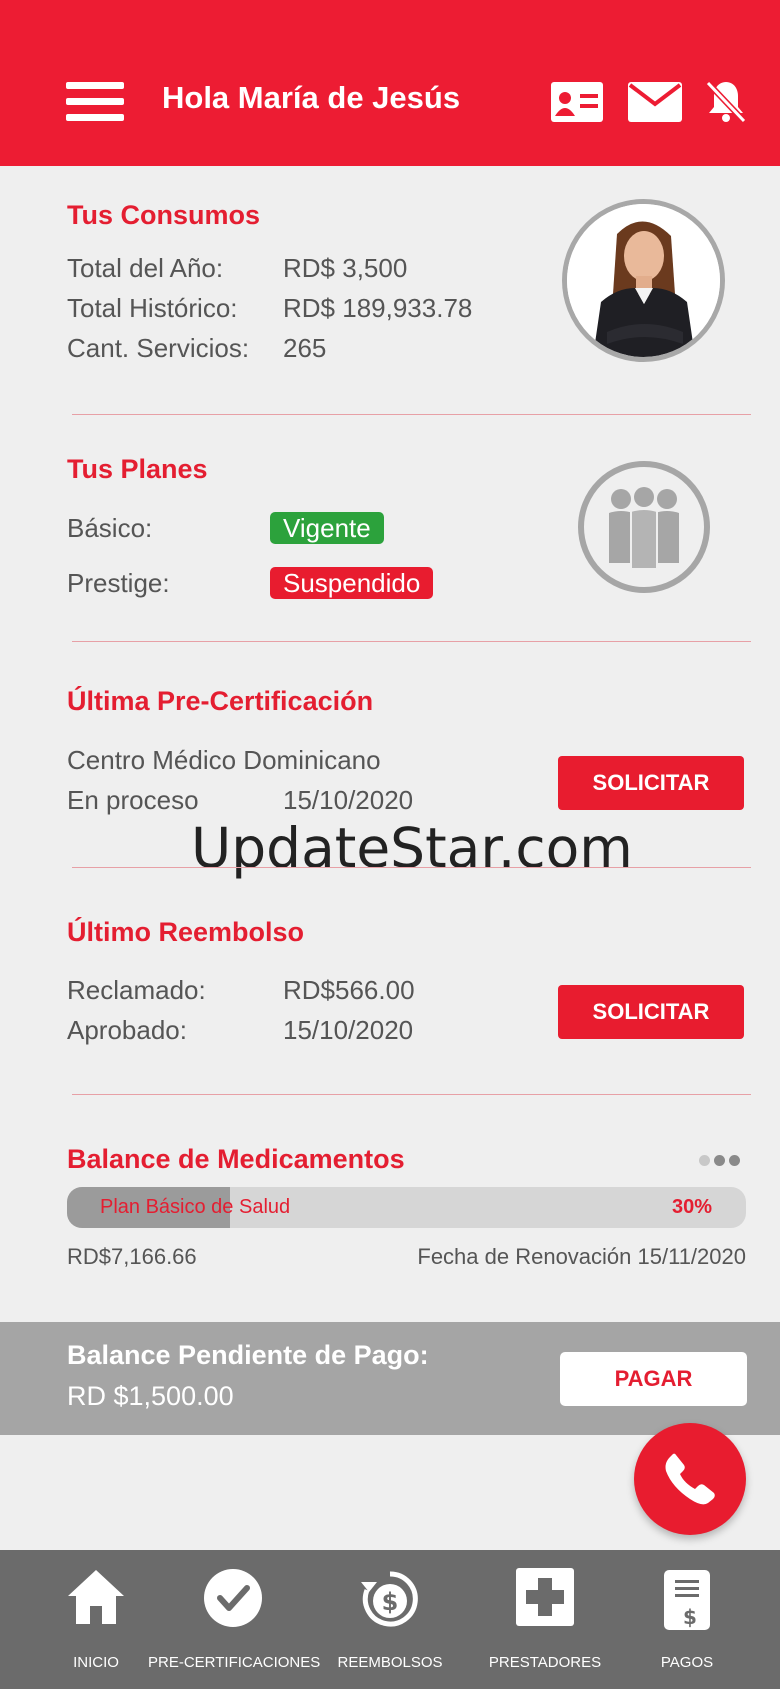 The width and height of the screenshot is (780, 1689). I want to click on nav-item-inicio: INICIO, so click(96, 1619).